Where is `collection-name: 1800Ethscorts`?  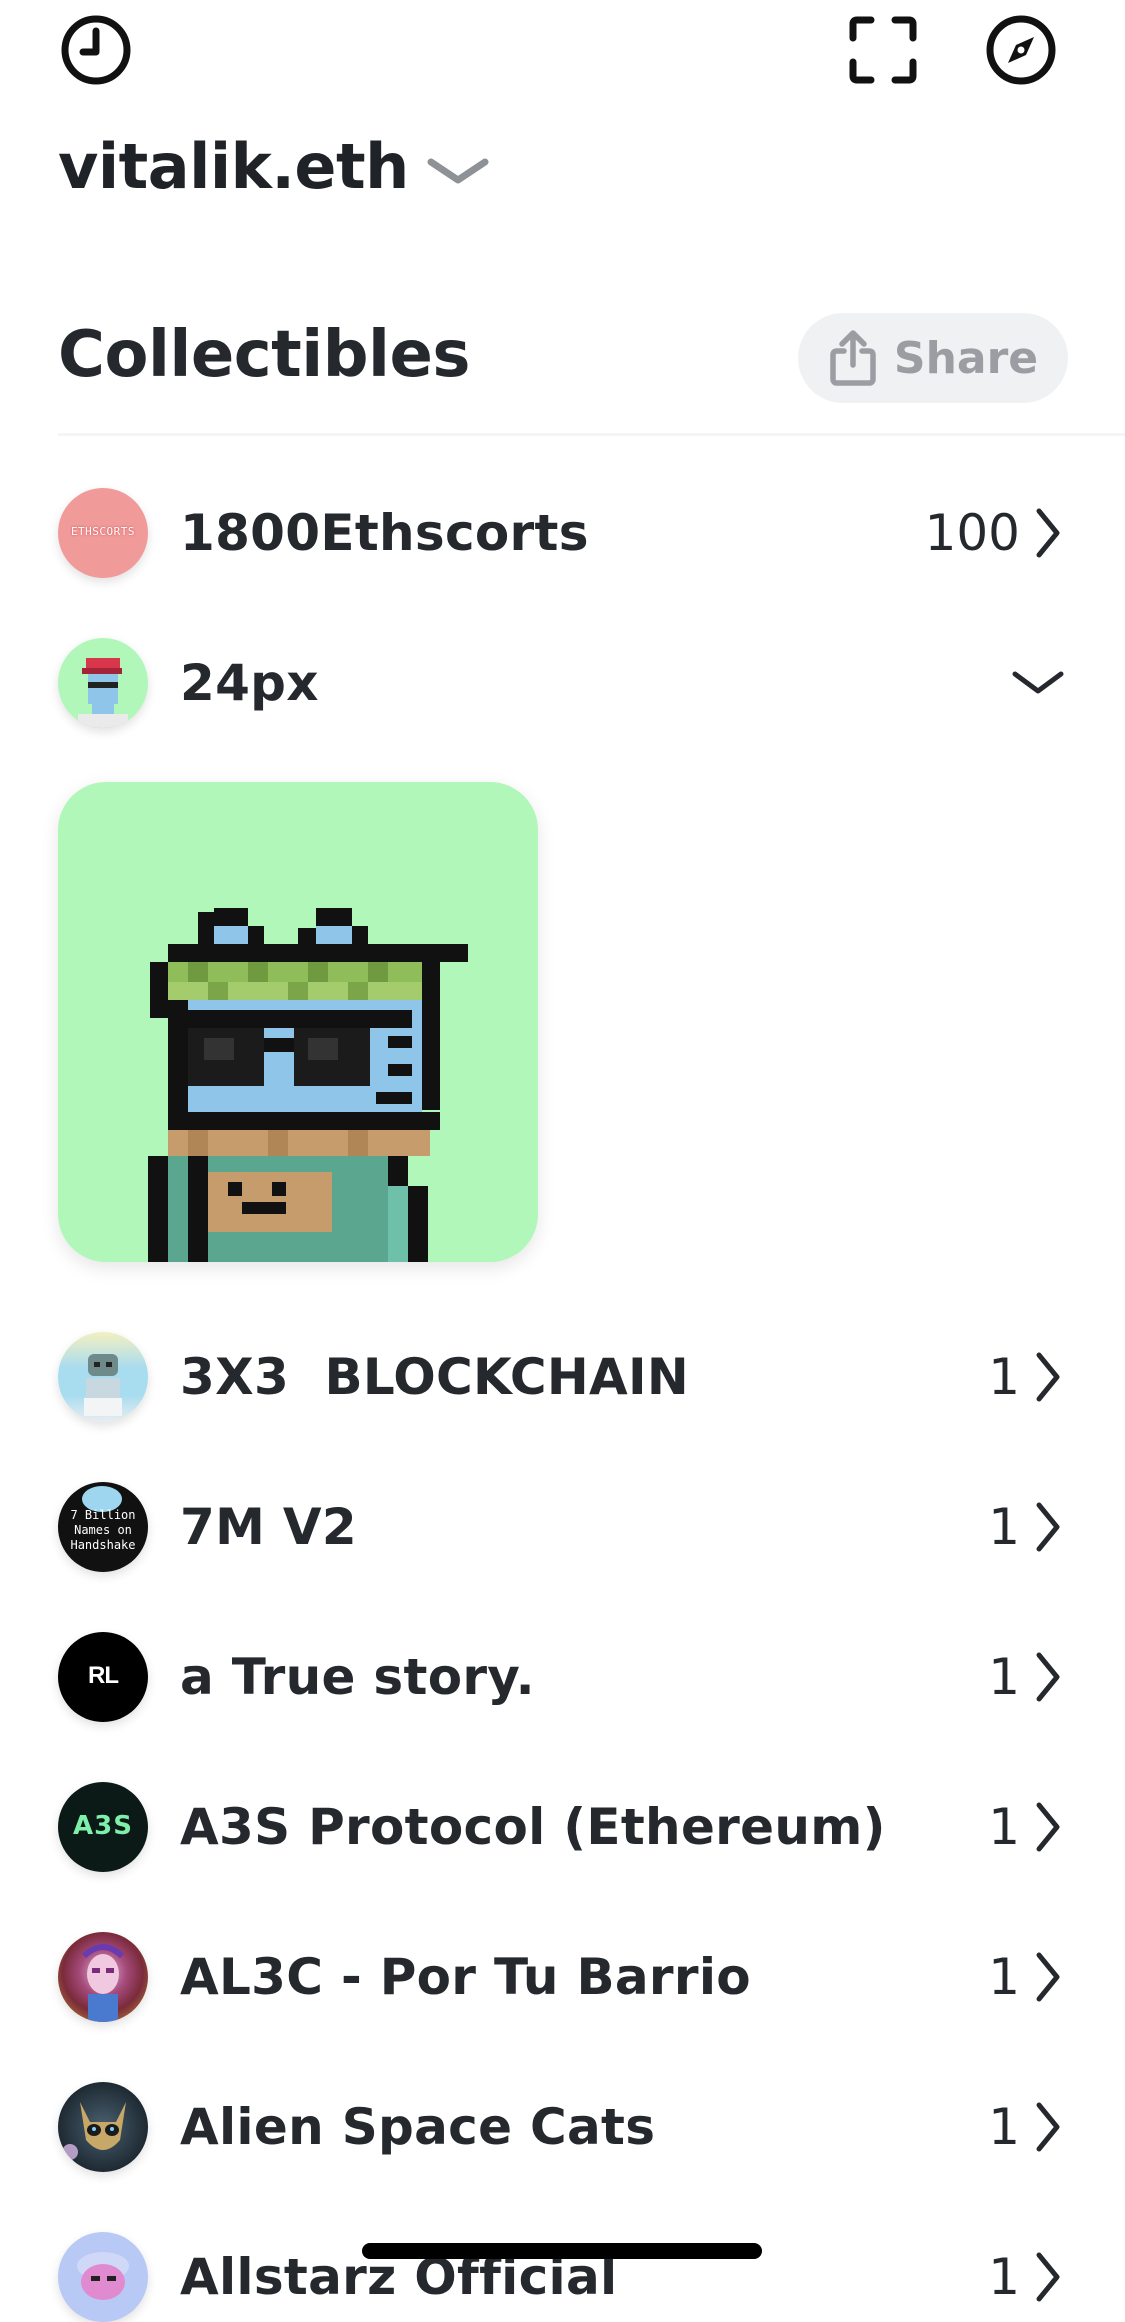 collection-name: 1800Ethscorts is located at coordinates (384, 533).